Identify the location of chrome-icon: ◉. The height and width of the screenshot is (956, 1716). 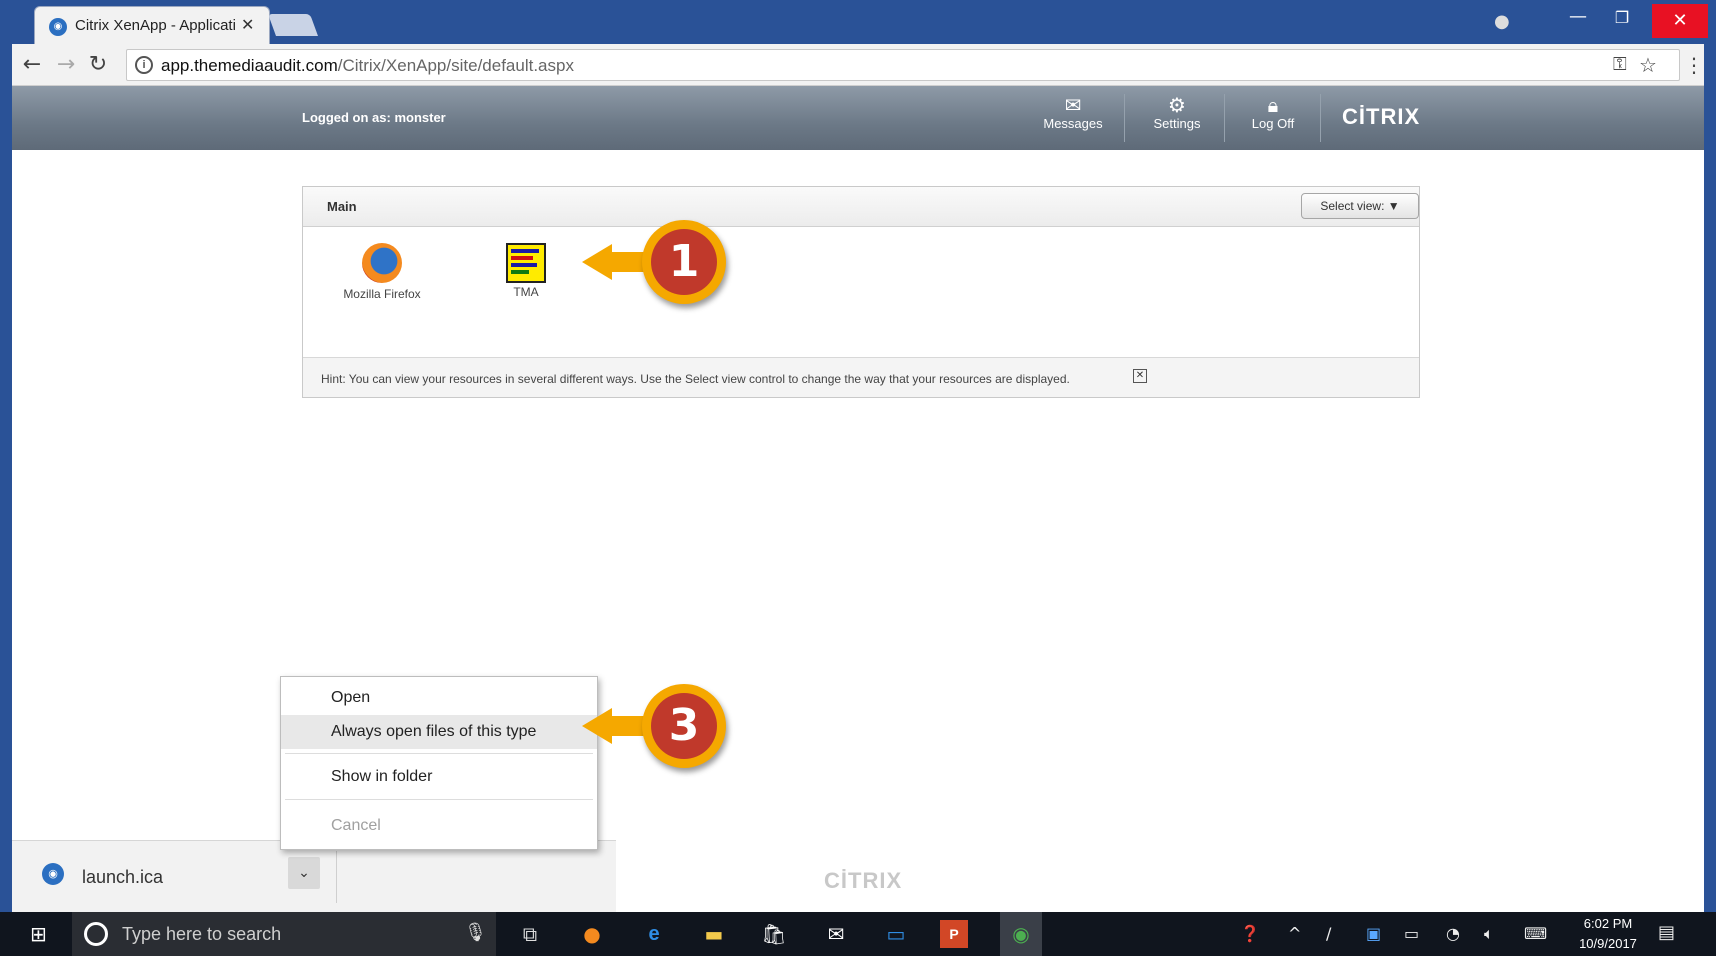
(1021, 934).